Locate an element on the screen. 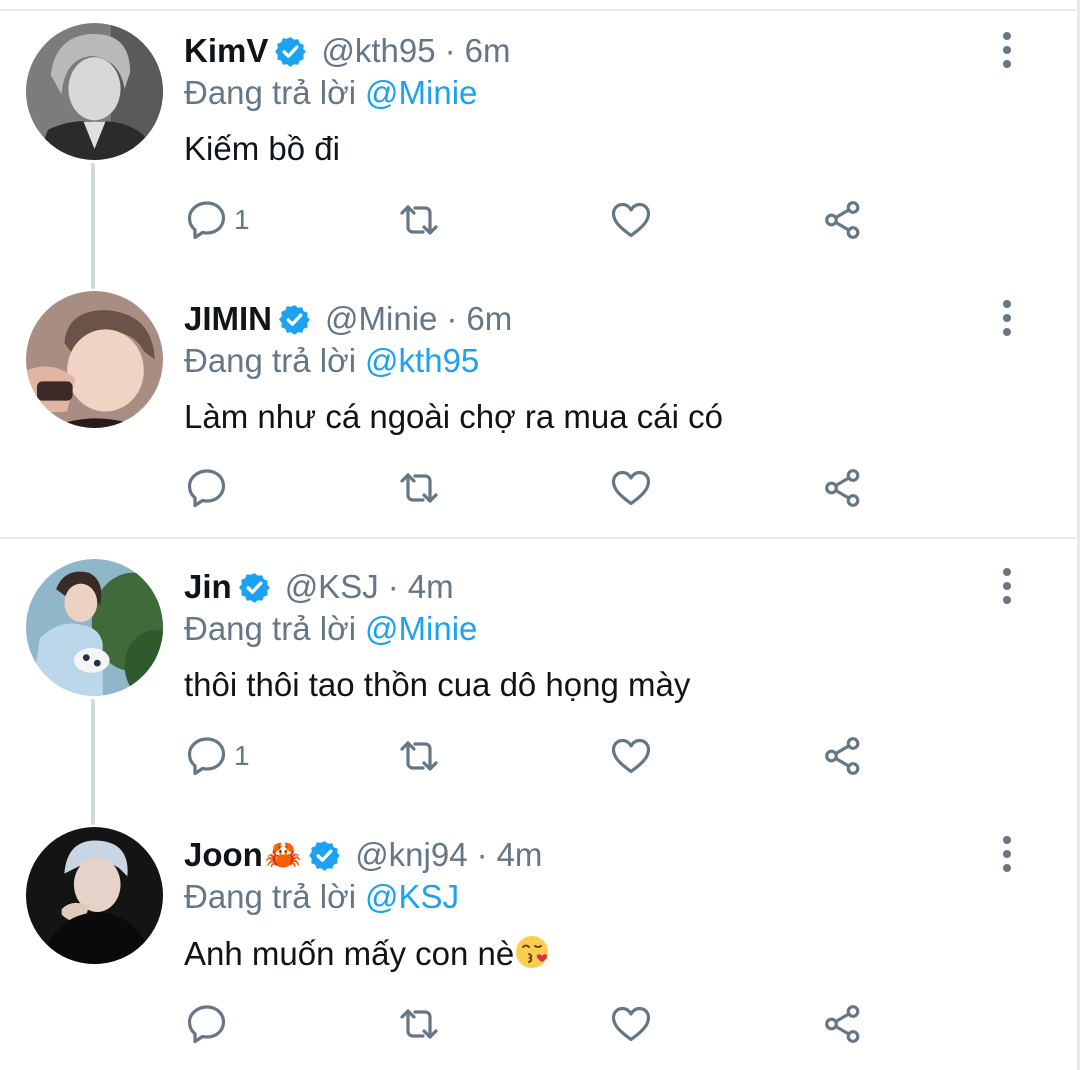 Image resolution: width=1080 pixels, height=1070 pixels. user-handle: @Minie is located at coordinates (381, 319).